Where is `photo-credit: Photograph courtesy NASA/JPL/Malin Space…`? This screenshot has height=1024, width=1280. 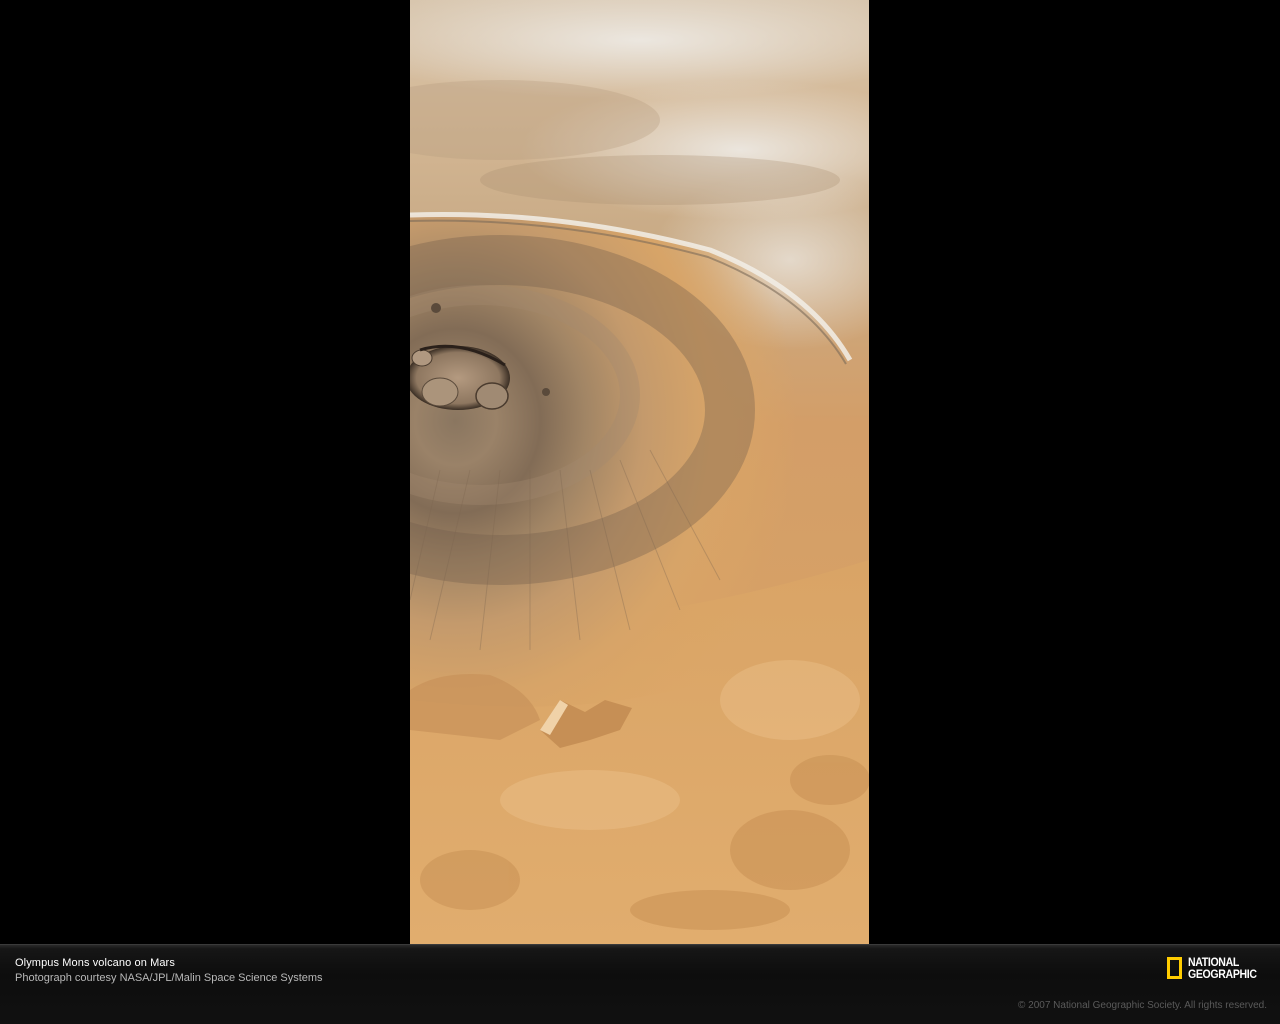
photo-credit: Photograph courtesy NASA/JPL/Malin Space… is located at coordinates (169, 978).